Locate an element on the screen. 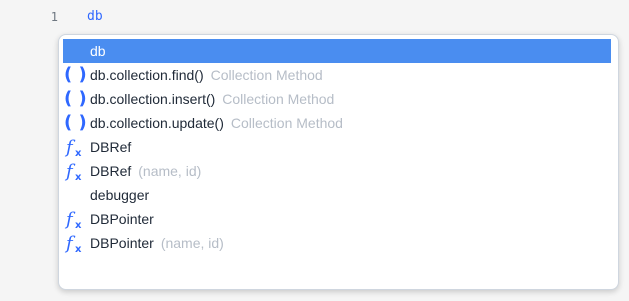  completion-item-dbref: fx DBRef is located at coordinates (337, 147).